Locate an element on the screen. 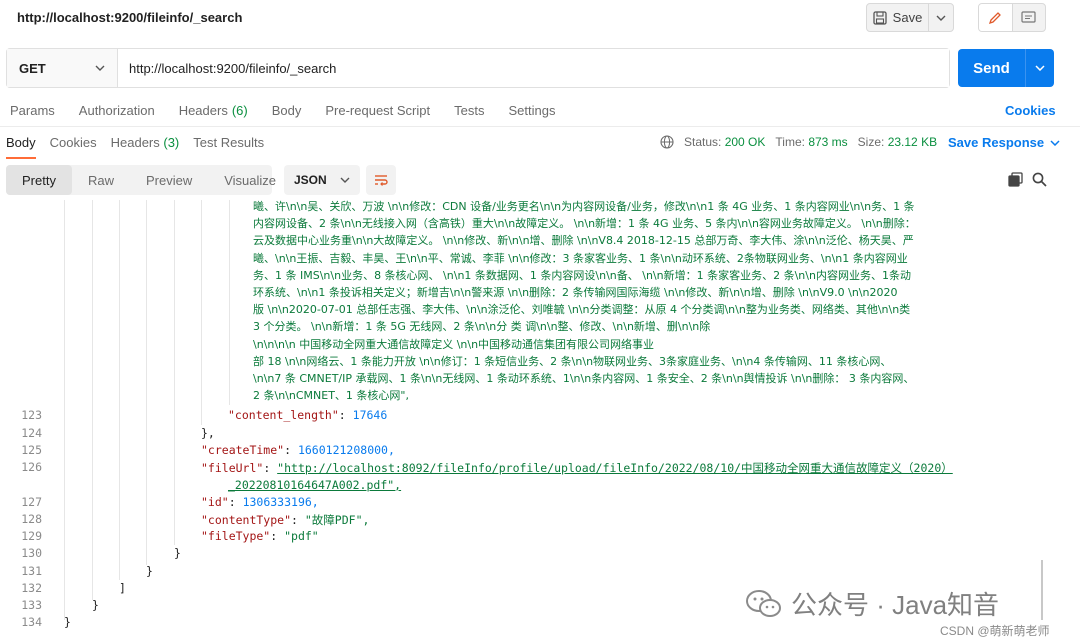  save-button: Save is located at coordinates (898, 17).